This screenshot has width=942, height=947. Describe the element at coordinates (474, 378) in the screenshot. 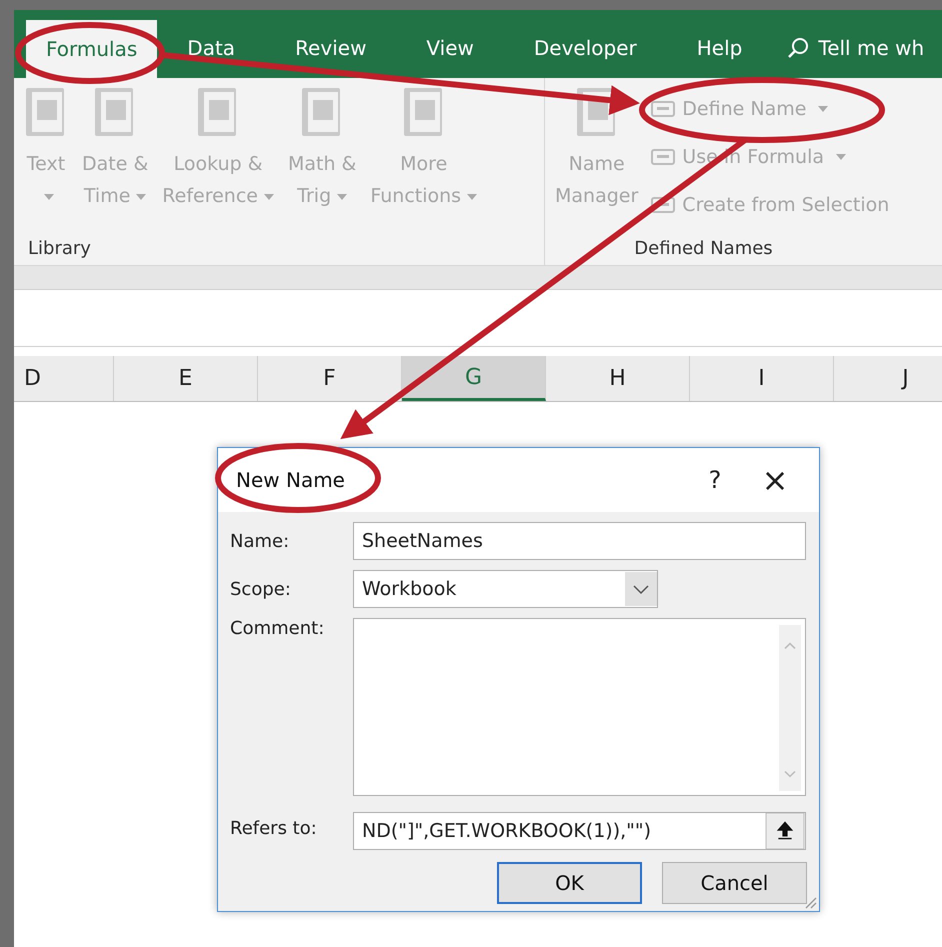

I see `column-header: G` at that location.